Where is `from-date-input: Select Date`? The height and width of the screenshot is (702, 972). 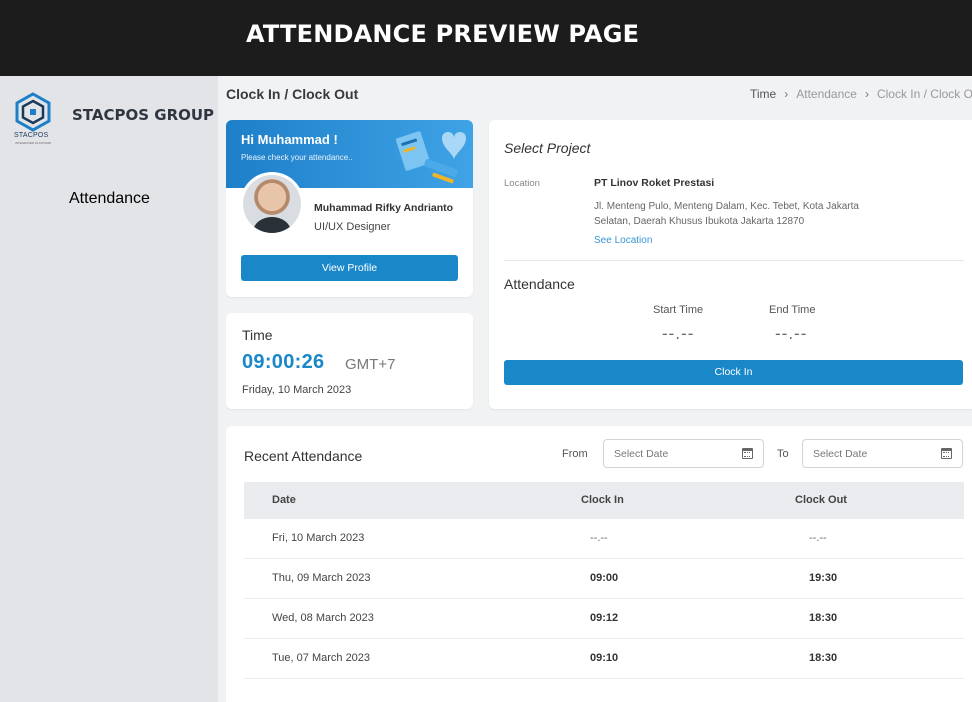
from-date-input: Select Date is located at coordinates (683, 453).